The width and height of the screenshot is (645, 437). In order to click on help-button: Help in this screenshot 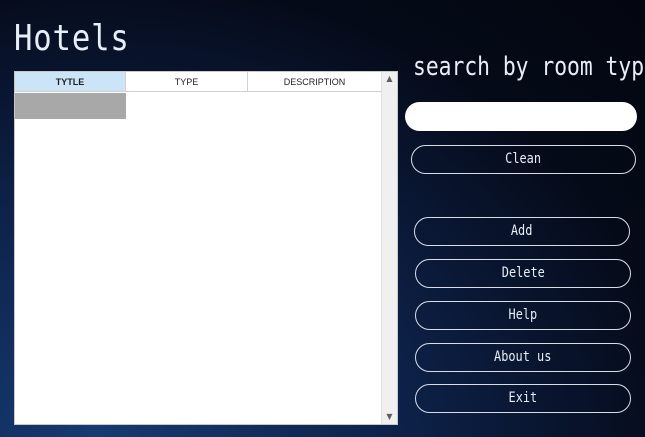, I will do `click(523, 315)`.